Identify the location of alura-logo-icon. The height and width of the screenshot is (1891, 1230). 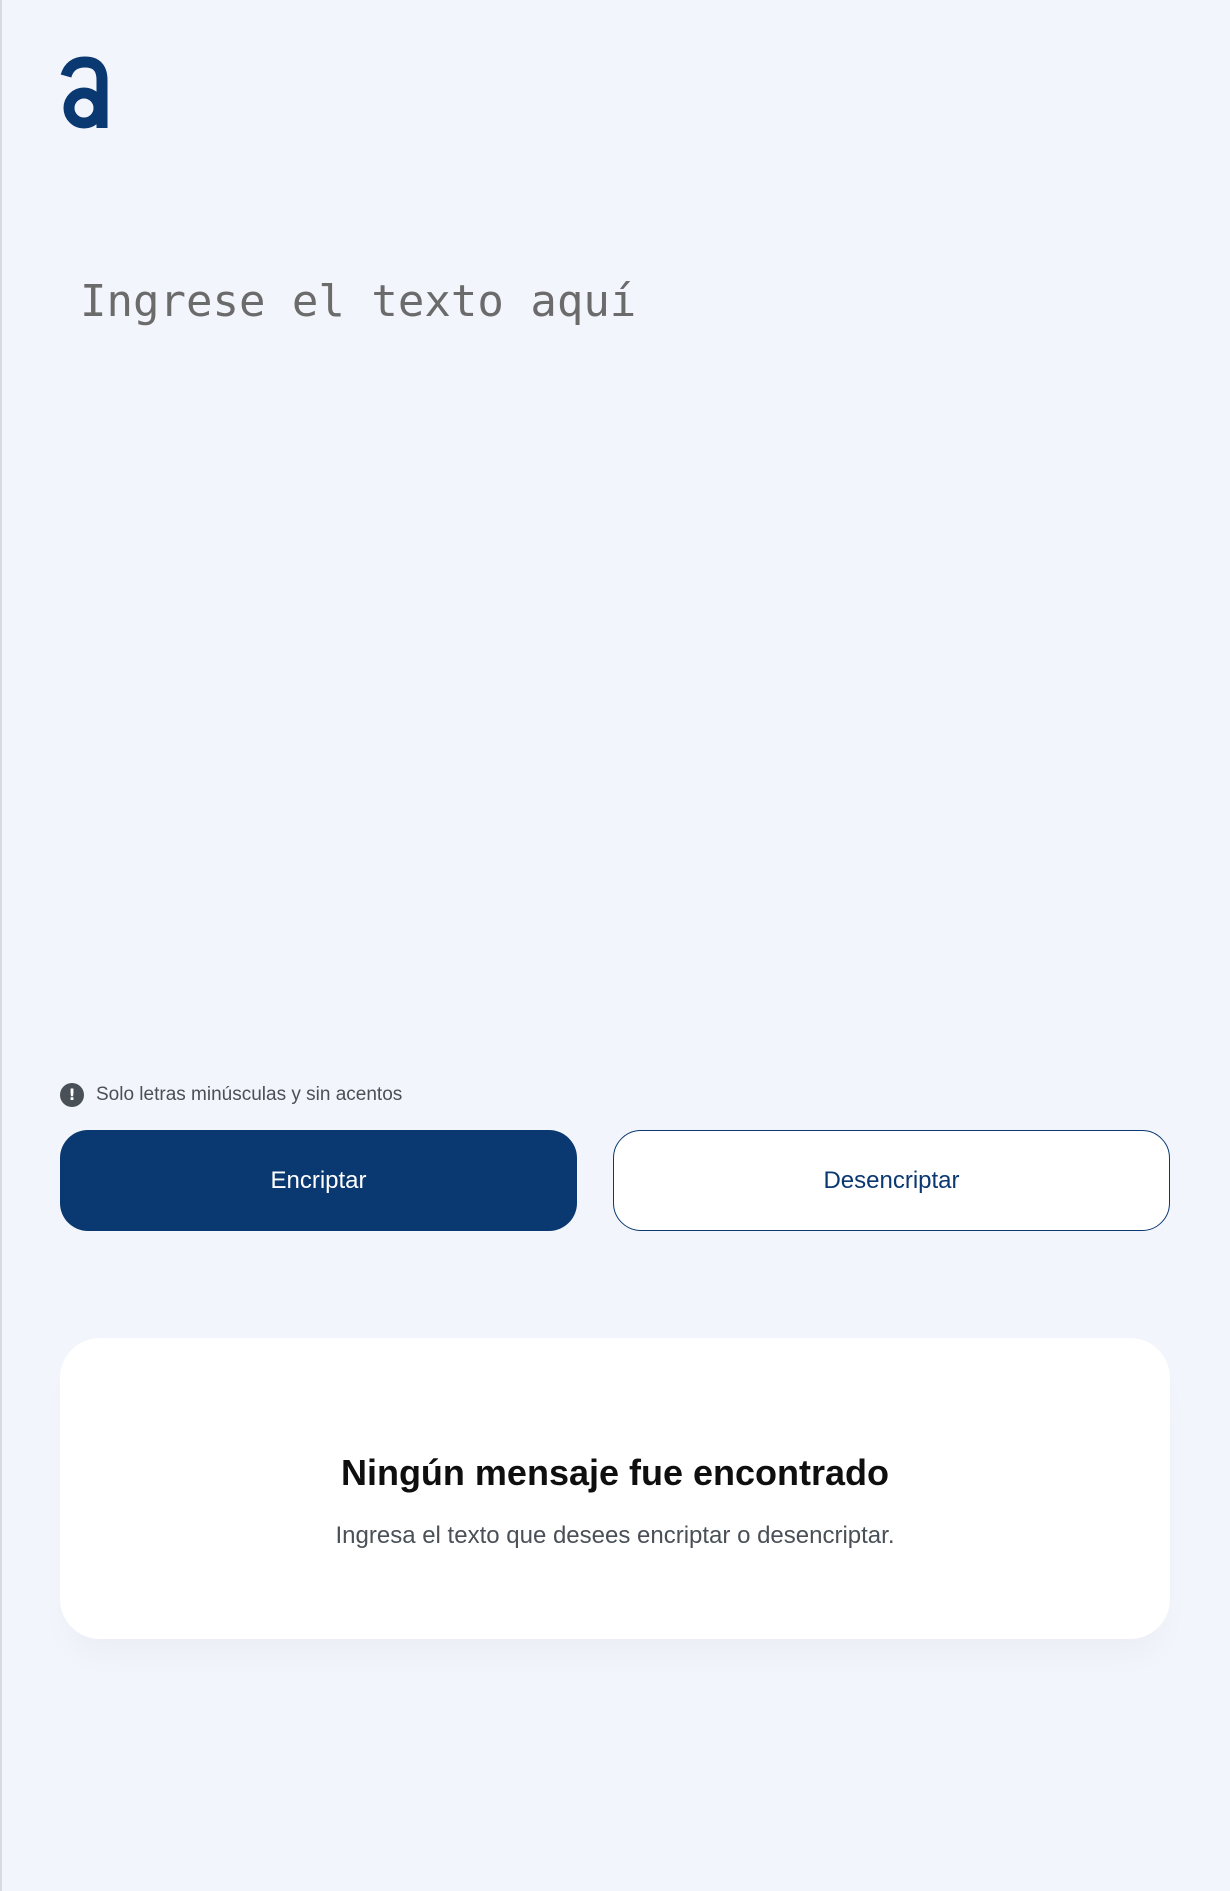
(84, 95).